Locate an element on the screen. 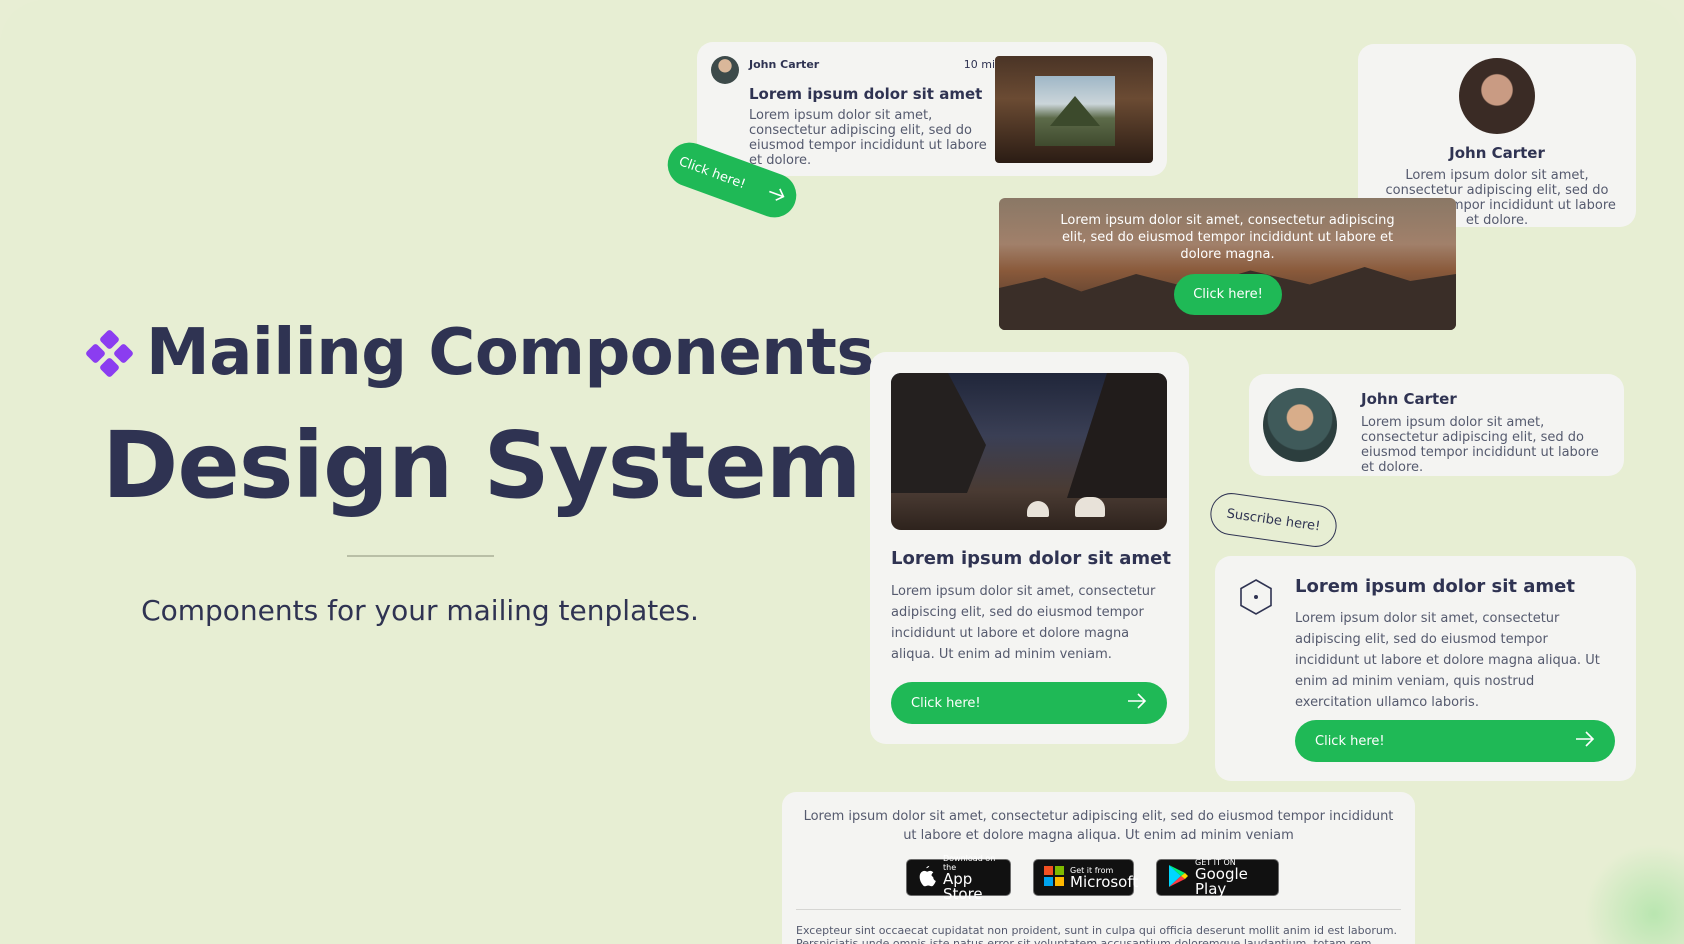 This screenshot has width=1684, height=944. badge-big-text: App Store is located at coordinates (963, 886).